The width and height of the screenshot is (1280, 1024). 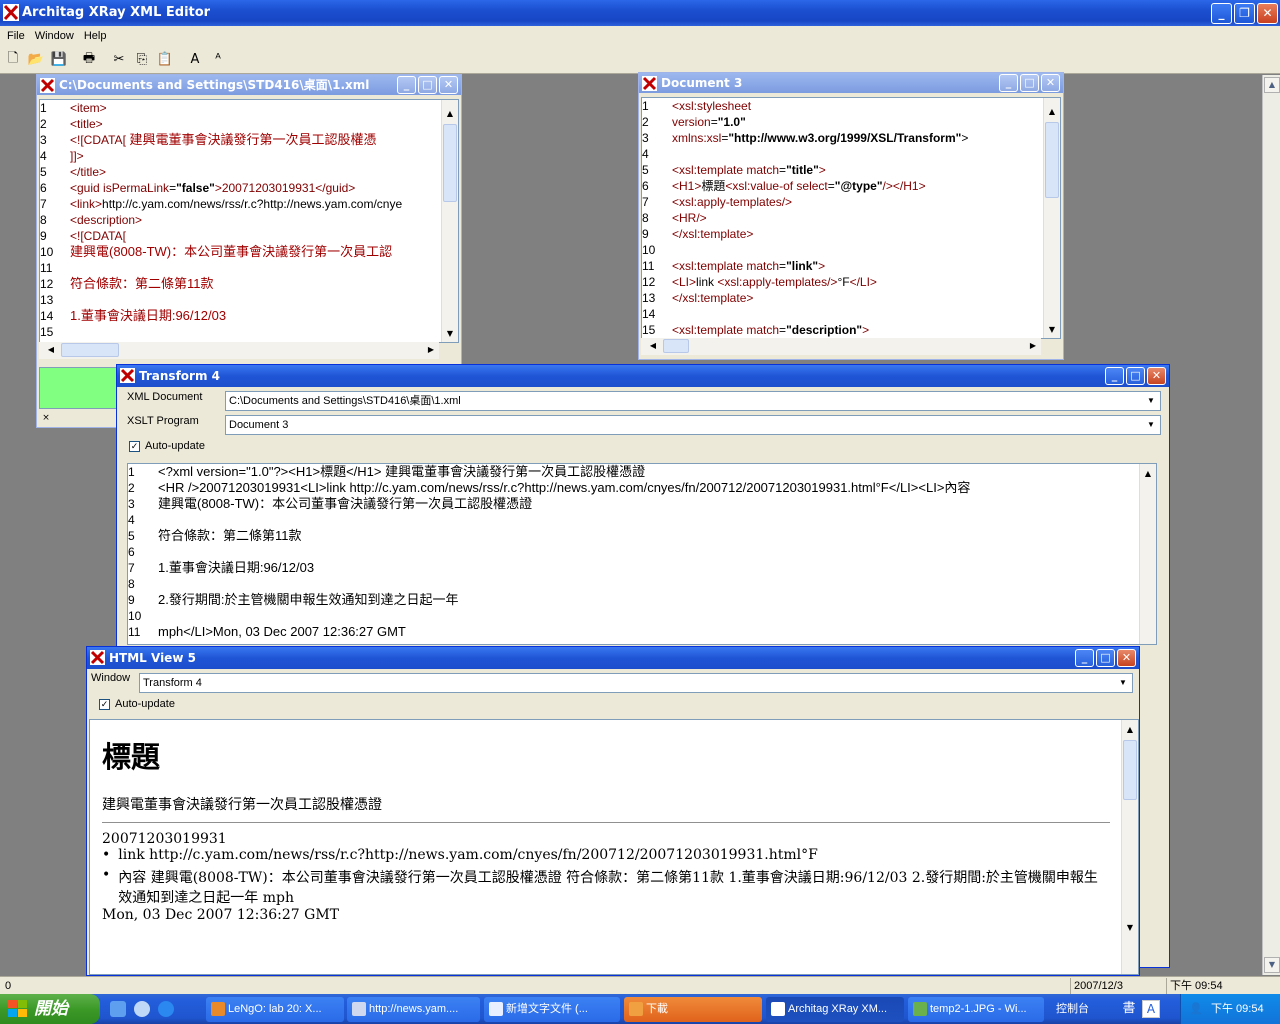 I want to click on line-number: 12, so click(x=649, y=282).